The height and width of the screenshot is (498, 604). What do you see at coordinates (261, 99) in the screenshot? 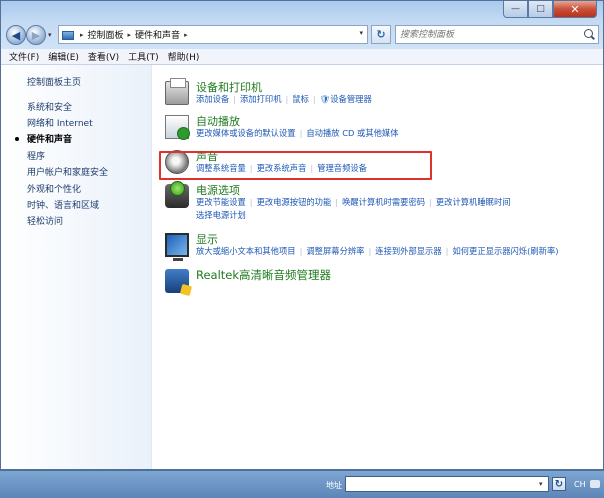
I see `link-add-printer: 添加打印机` at bounding box center [261, 99].